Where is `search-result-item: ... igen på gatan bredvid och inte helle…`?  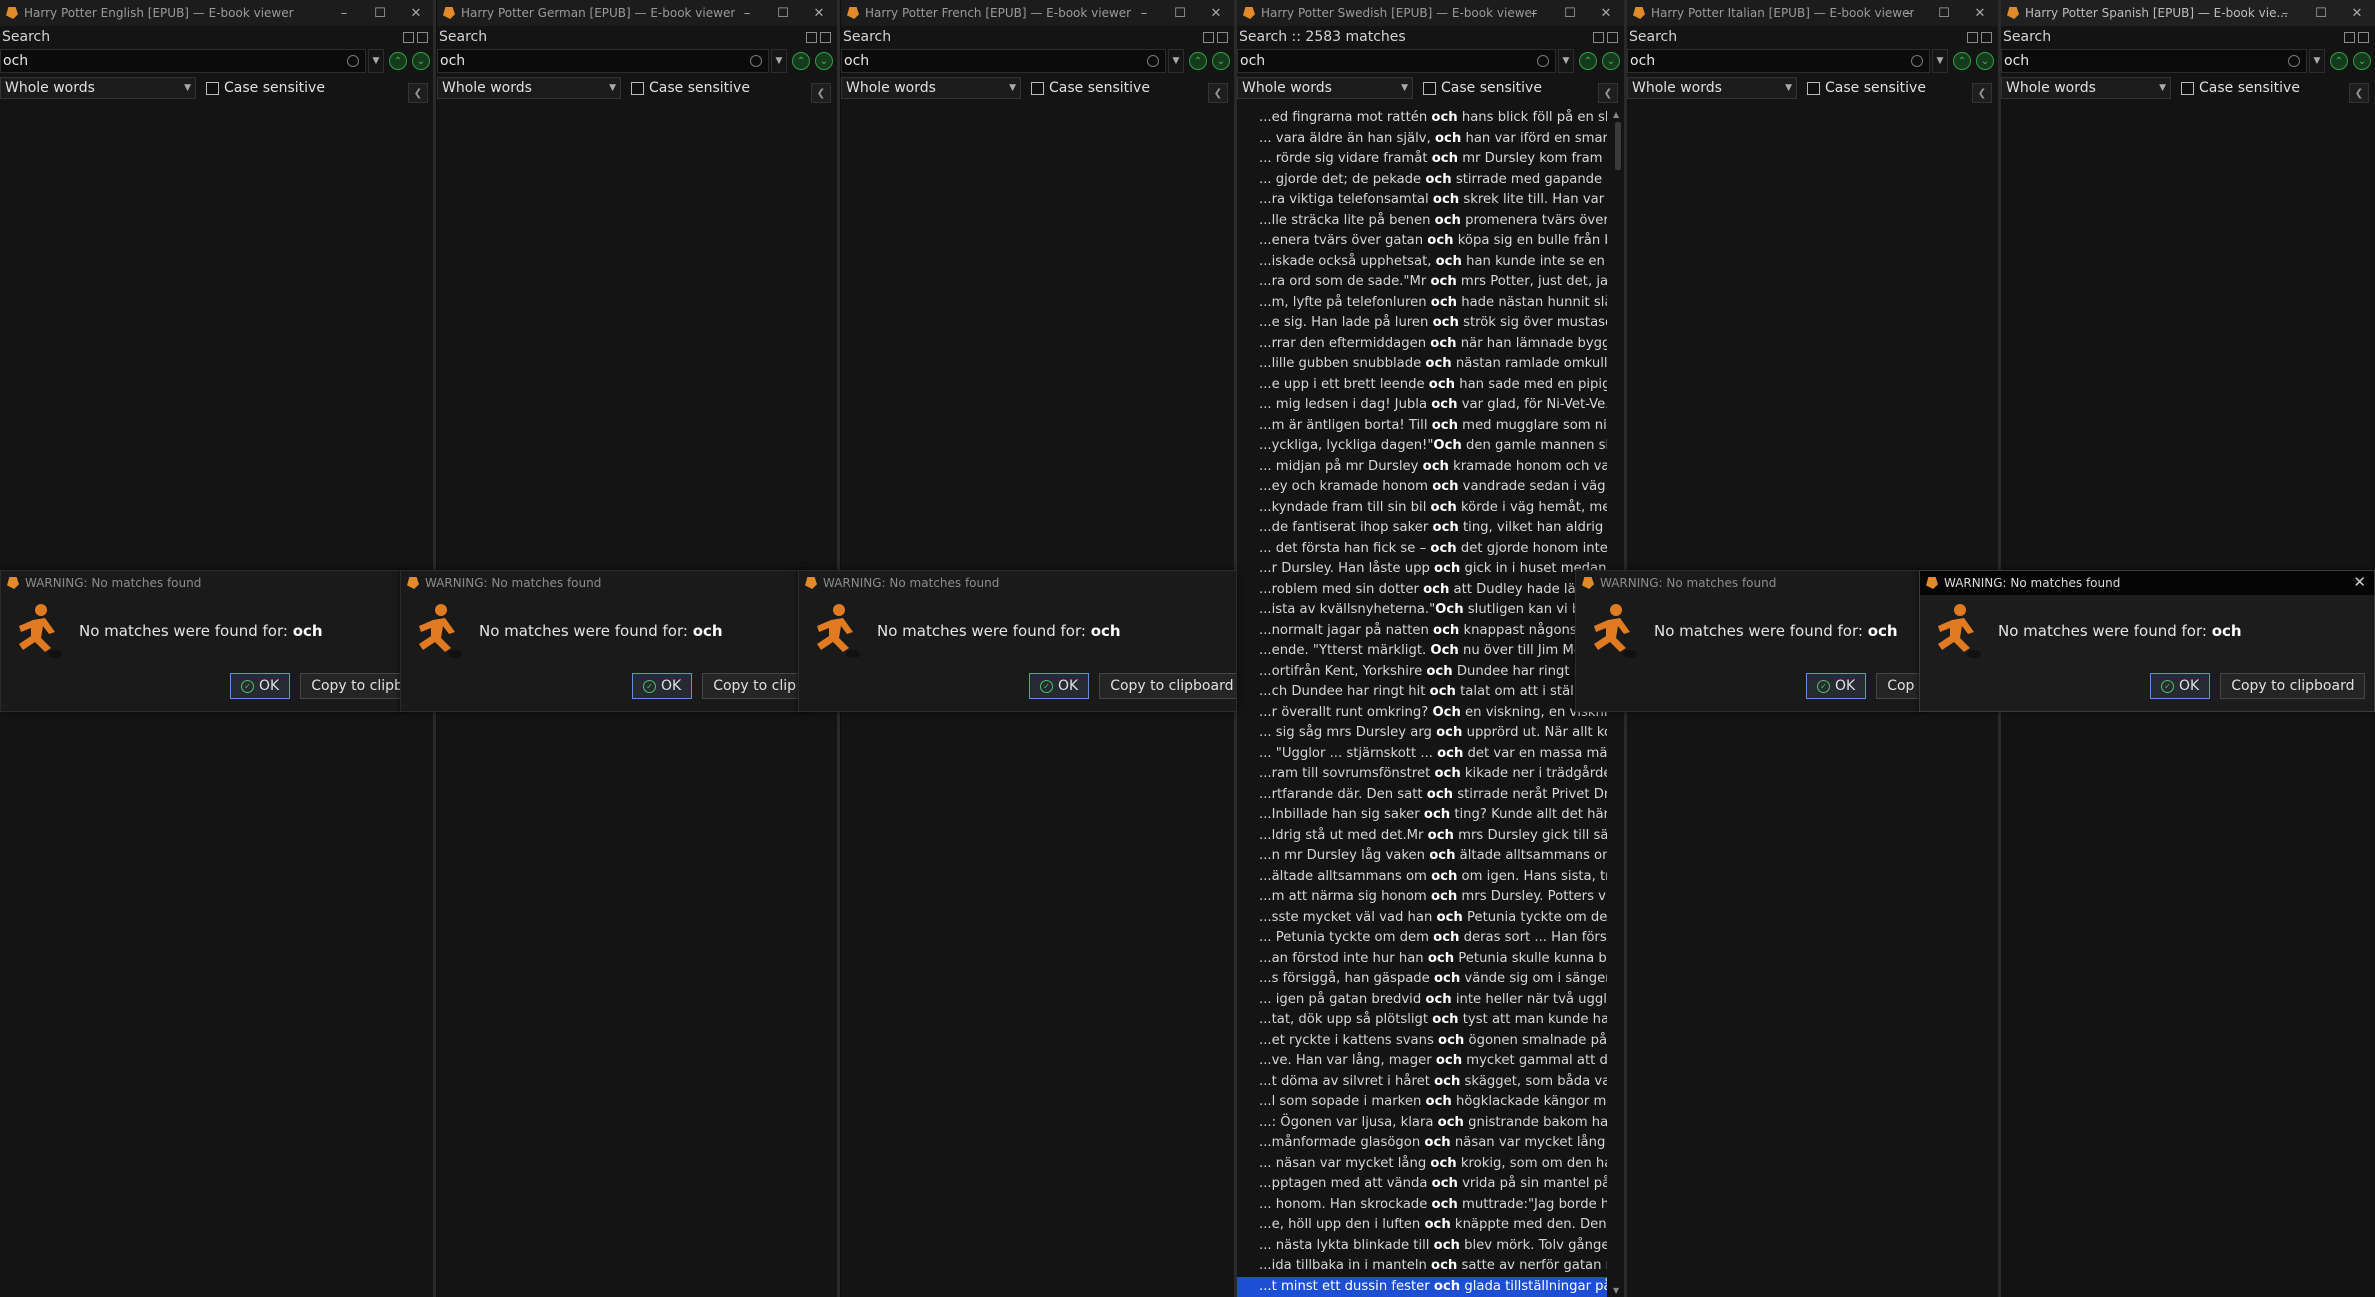 search-result-item: ... igen på gatan bredvid och inte helle… is located at coordinates (1422, 1000).